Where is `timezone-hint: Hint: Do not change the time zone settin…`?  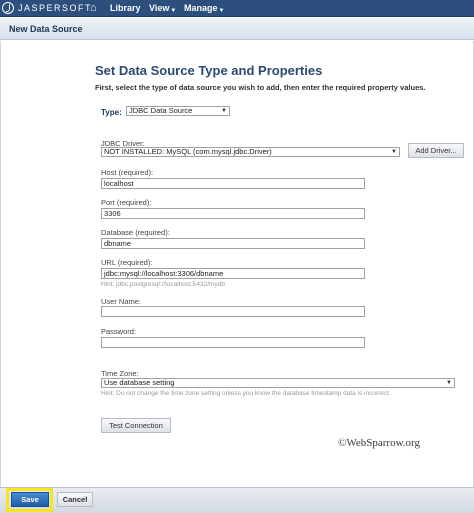 timezone-hint: Hint: Do not change the time zone settin… is located at coordinates (246, 393).